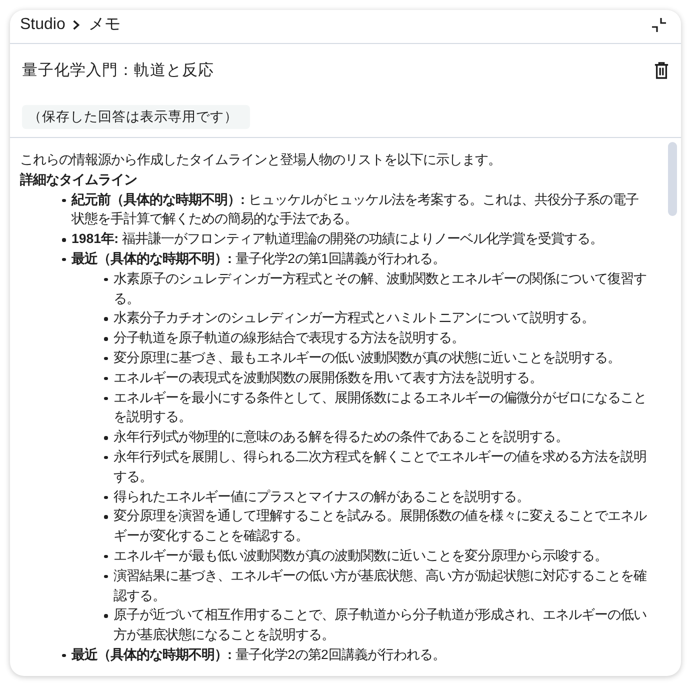 This screenshot has width=691, height=686. Describe the element at coordinates (361, 555) in the screenshot. I see `timeline-subitem: エネルギーが最も低い波動関数が真の波動関数に近いことを変分原理から示唆する。` at that location.